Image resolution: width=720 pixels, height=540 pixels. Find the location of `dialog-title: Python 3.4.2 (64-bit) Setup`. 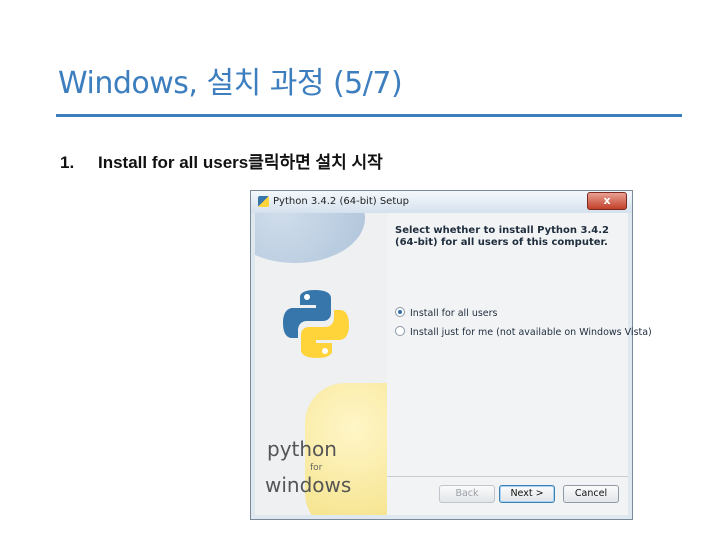

dialog-title: Python 3.4.2 (64-bit) Setup is located at coordinates (341, 201).